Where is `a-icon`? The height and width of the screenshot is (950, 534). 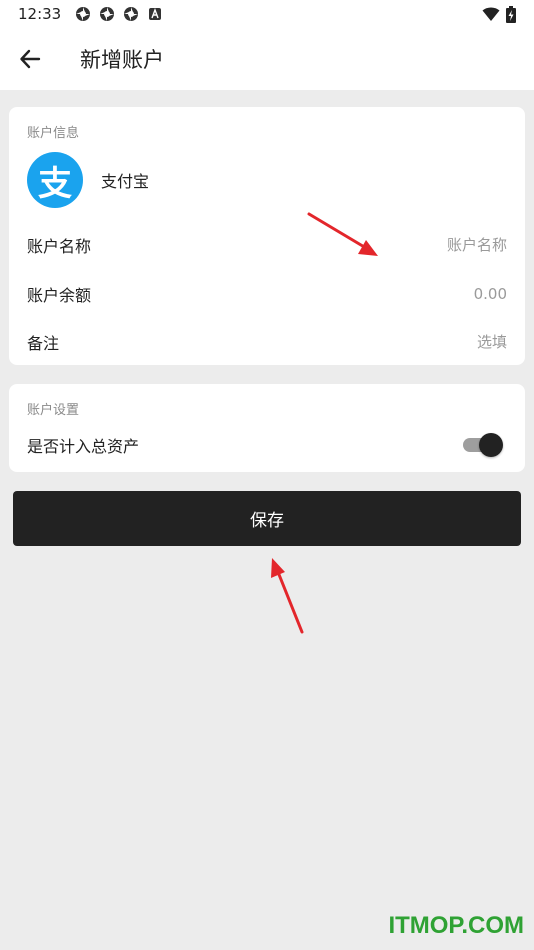
a-icon is located at coordinates (155, 14).